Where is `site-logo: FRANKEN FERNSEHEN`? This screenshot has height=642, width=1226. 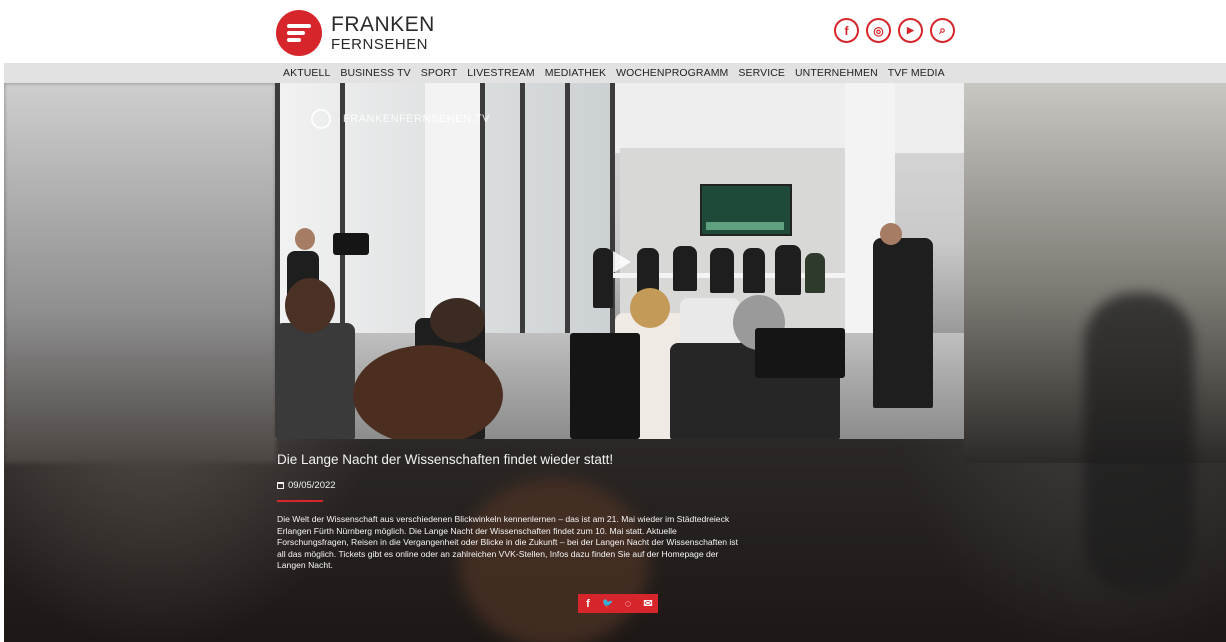
site-logo: FRANKEN FERNSEHEN is located at coordinates (355, 33).